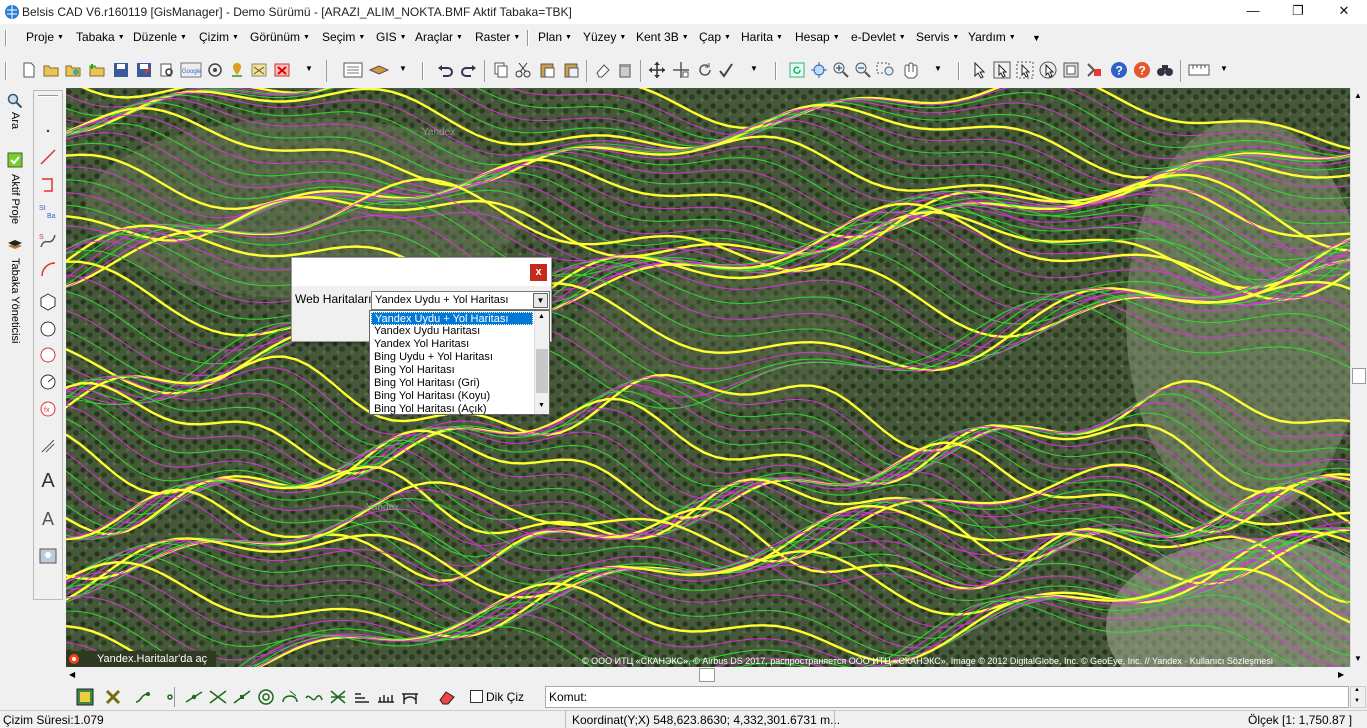 The height and width of the screenshot is (728, 1367). I want to click on command-scrollbar: ▲ ▼, so click(1358, 697).